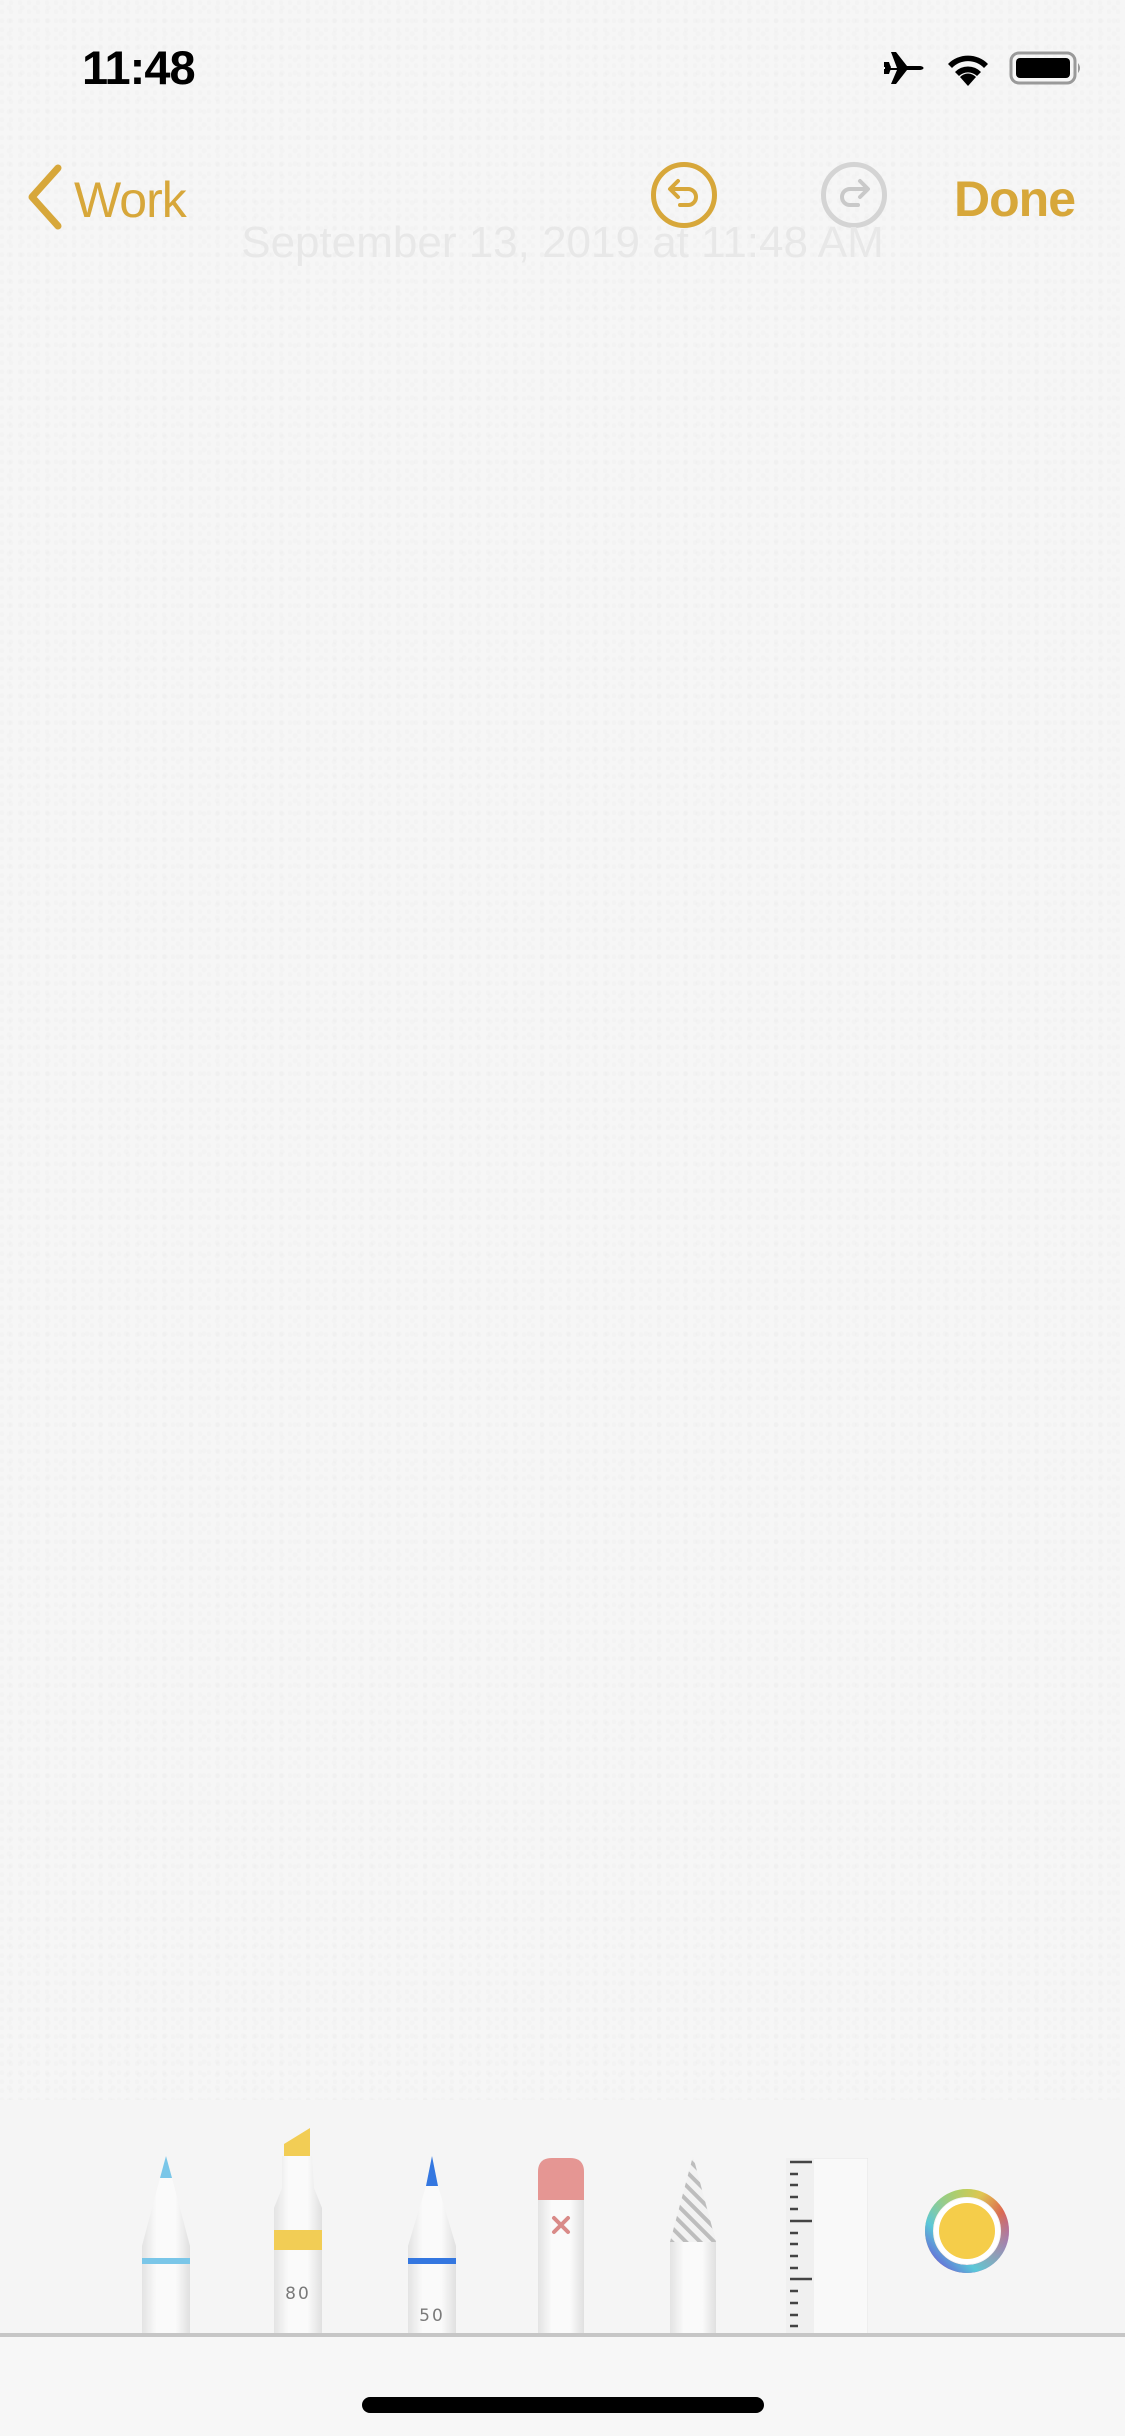 This screenshot has width=1125, height=2436. I want to click on marker-tool: 80, so click(298, 2232).